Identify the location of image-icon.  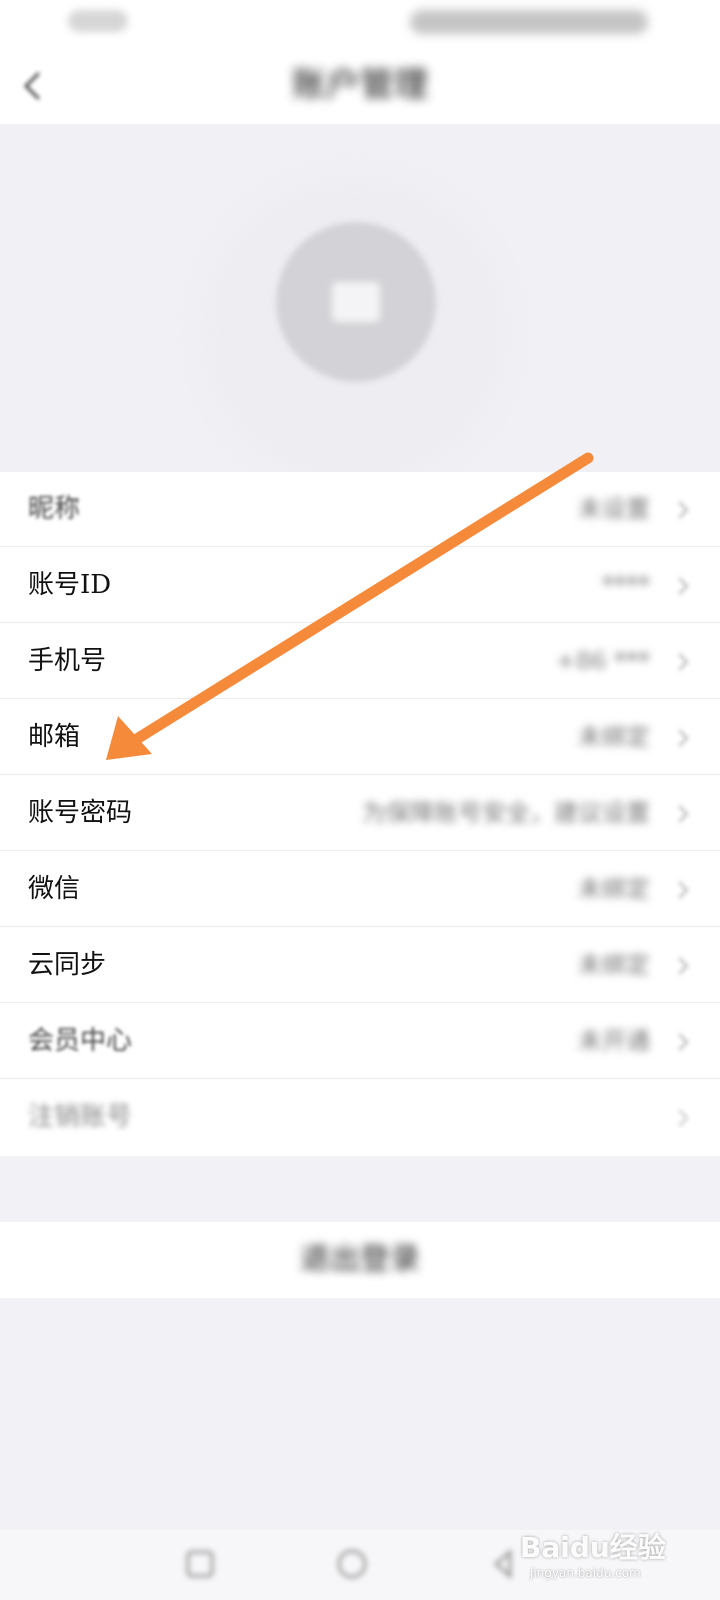
(356, 302).